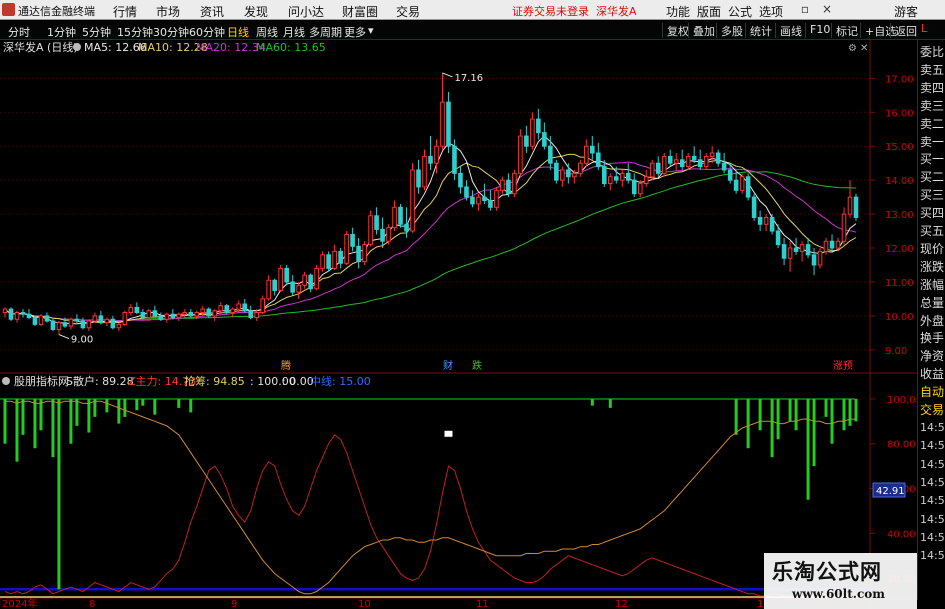 The width and height of the screenshot is (945, 609). Describe the element at coordinates (858, 48) in the screenshot. I see `chart-controls: ⚙ ✕` at that location.